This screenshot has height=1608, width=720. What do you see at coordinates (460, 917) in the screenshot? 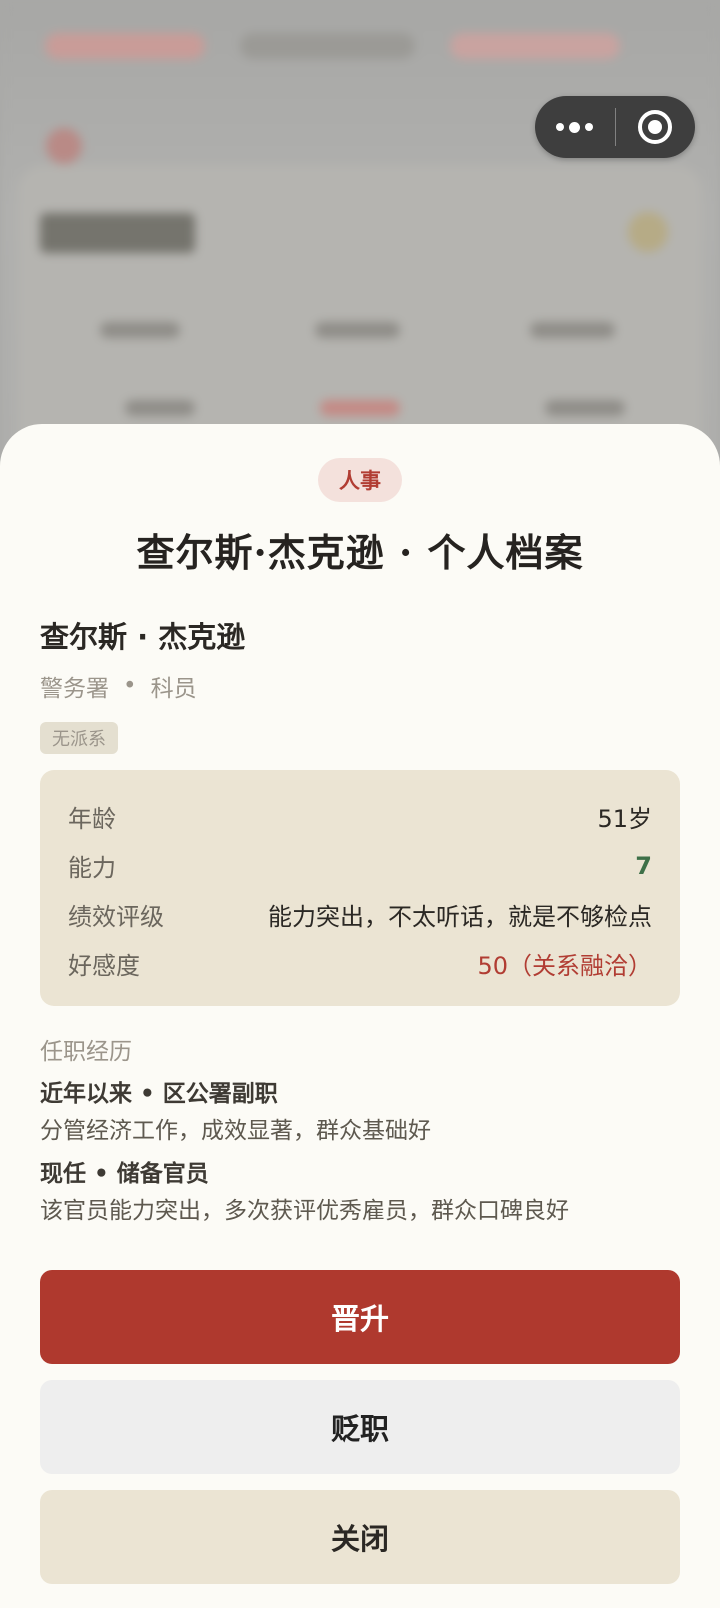
I see `info-value: 能力突出，不太听话，就是不够检点` at bounding box center [460, 917].